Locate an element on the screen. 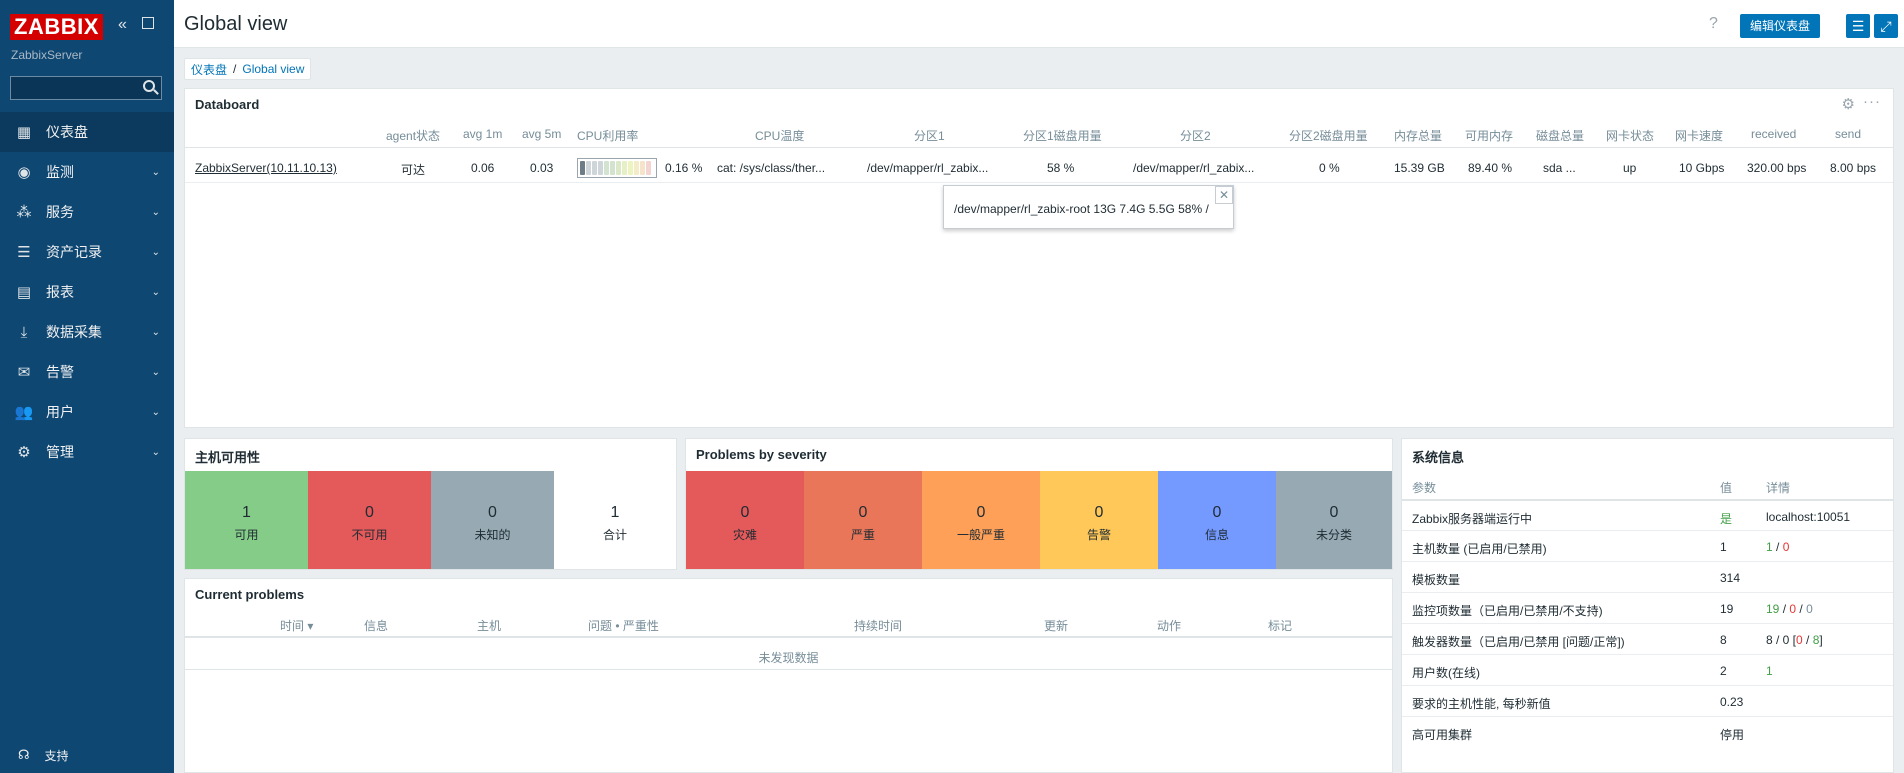  column-header-time: 时间 ▾ is located at coordinates (296, 625).